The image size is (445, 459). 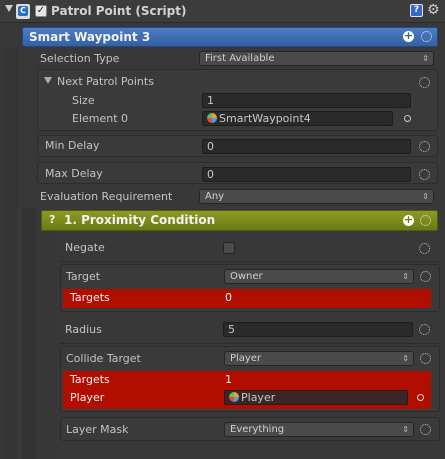 I want to click on condition-title: 1. Proximity Condition, so click(x=140, y=220).